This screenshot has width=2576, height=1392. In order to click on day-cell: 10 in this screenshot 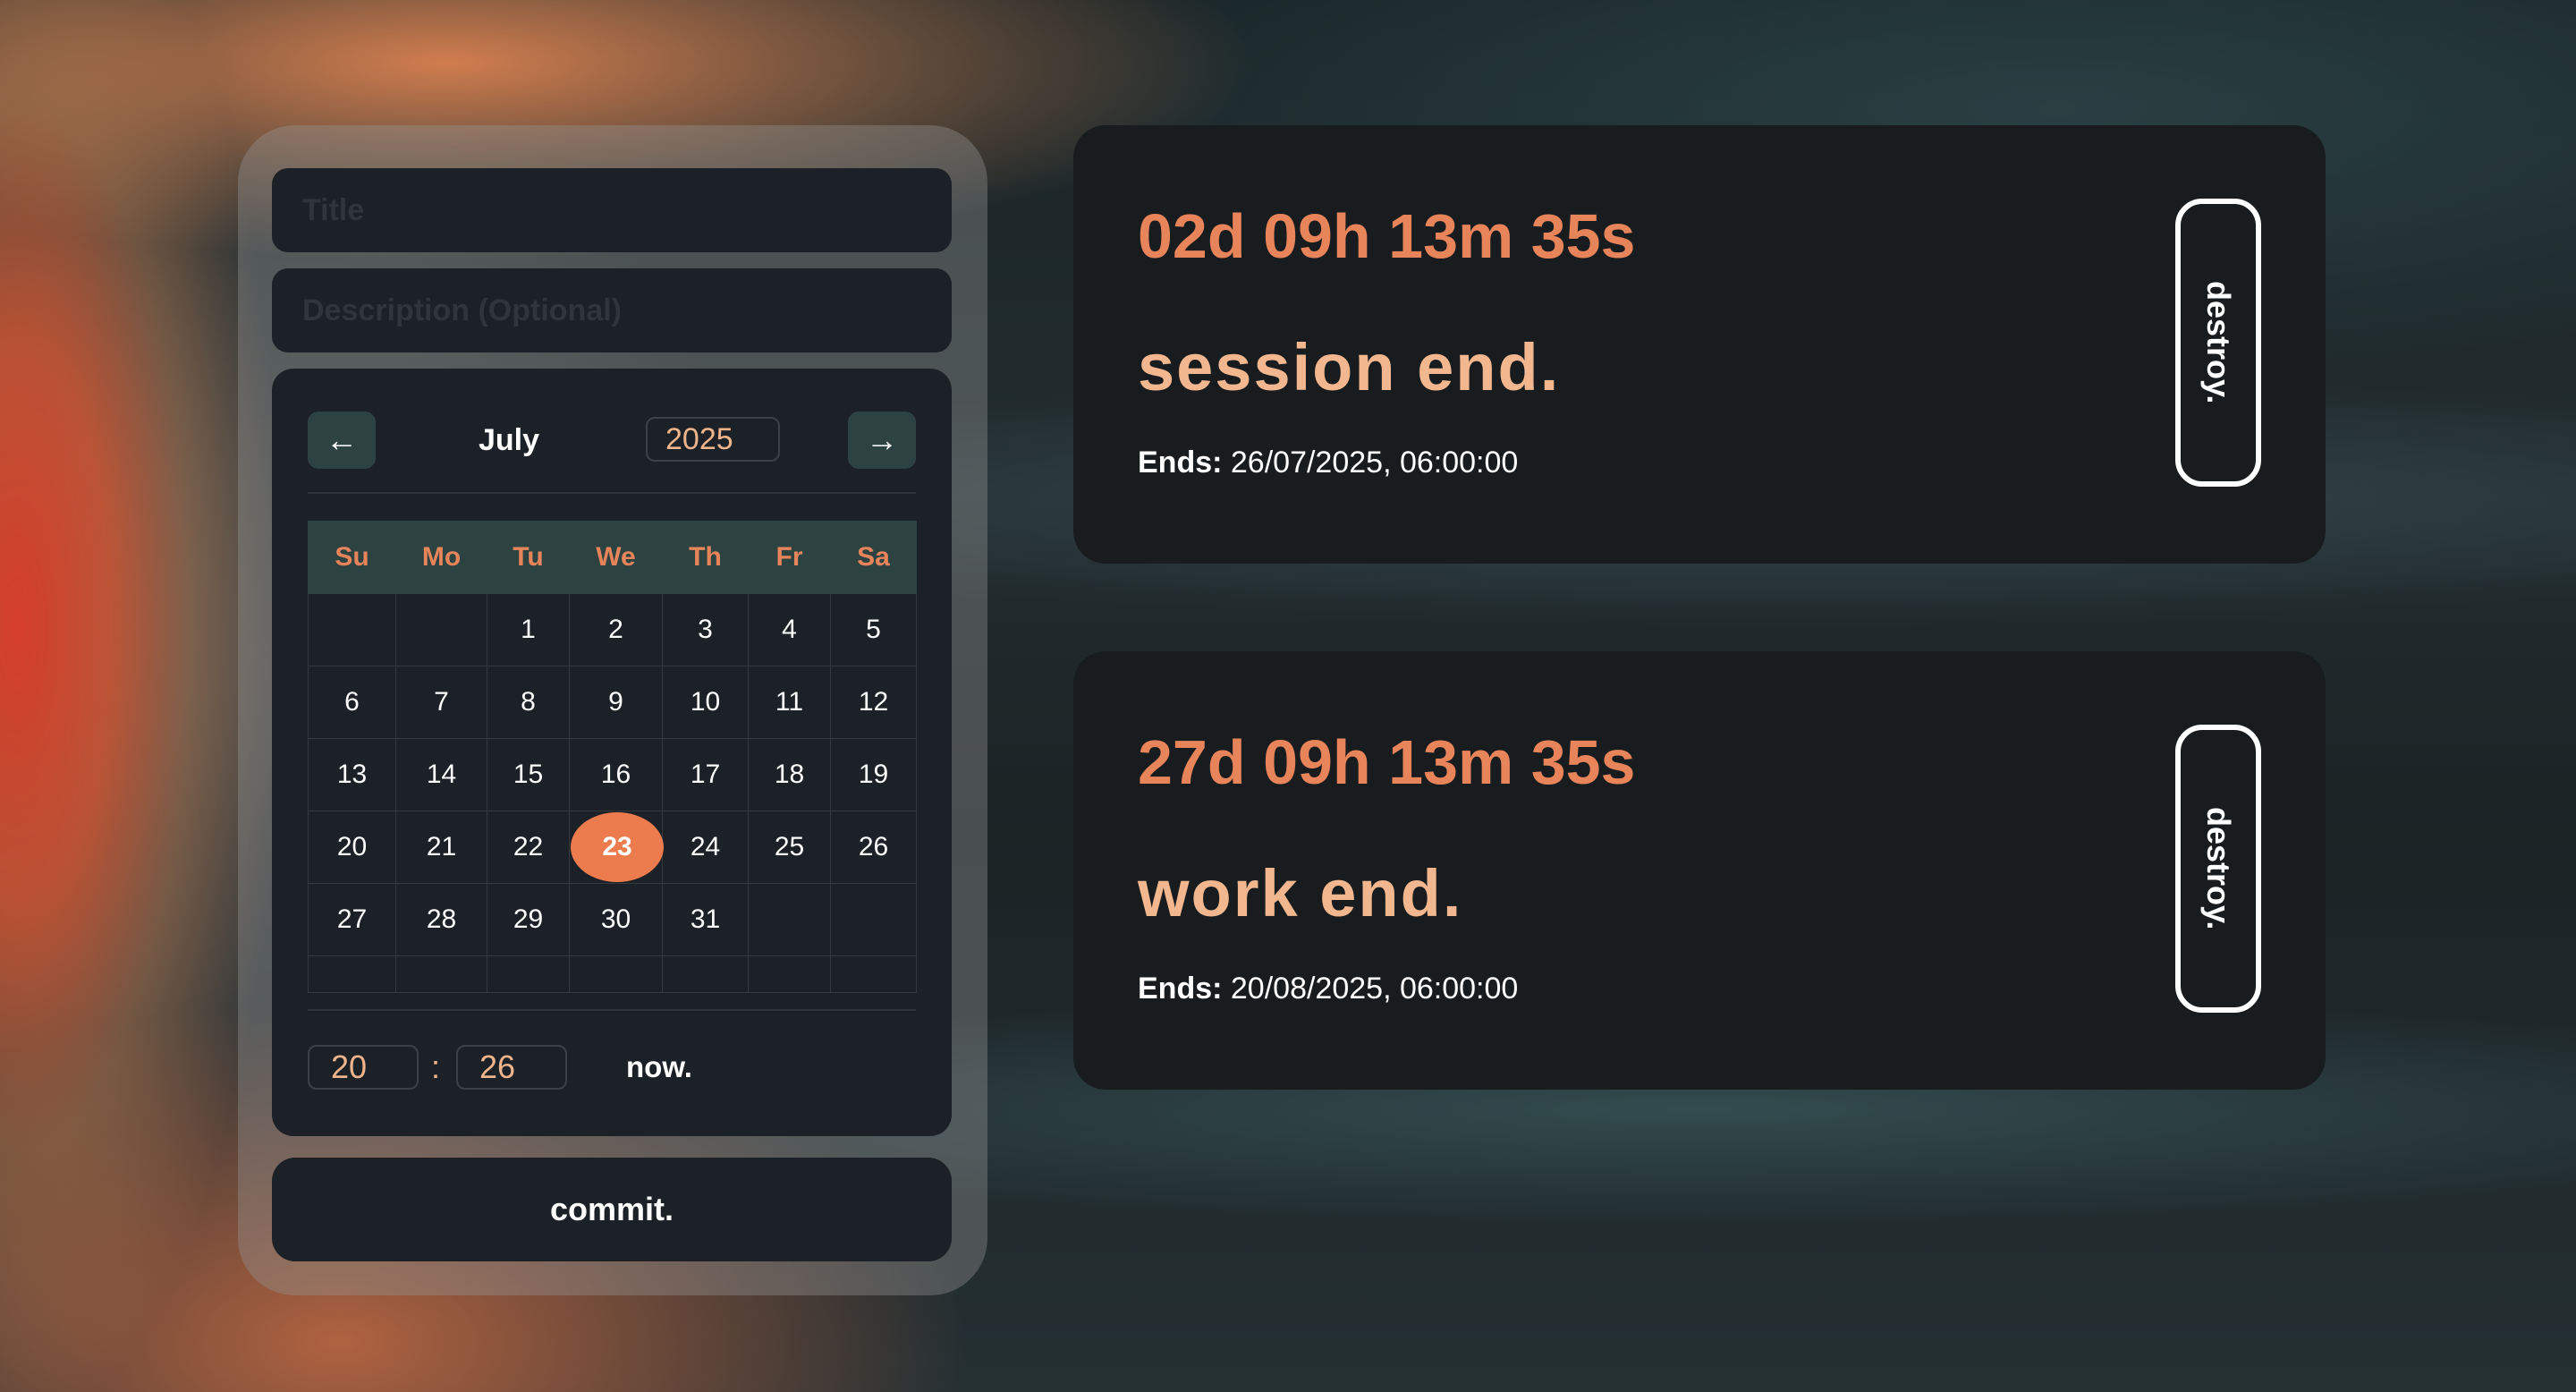, I will do `click(705, 702)`.